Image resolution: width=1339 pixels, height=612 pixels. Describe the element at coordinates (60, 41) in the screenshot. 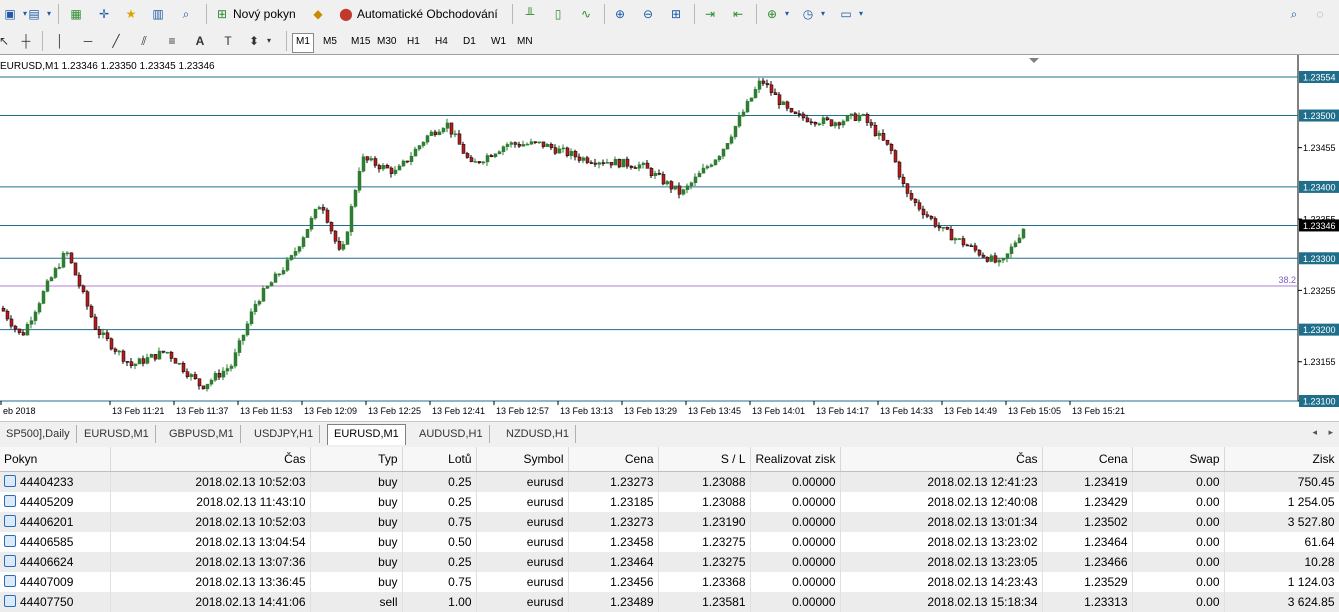

I see `vertical-line-tool: │` at that location.